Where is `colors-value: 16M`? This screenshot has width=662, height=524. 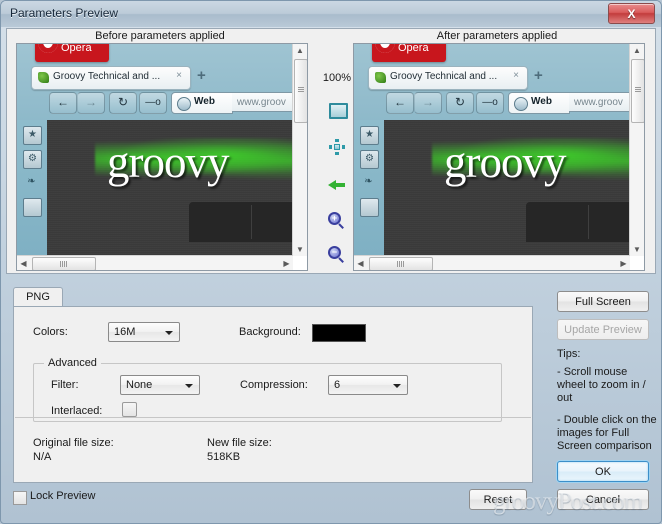 colors-value: 16M is located at coordinates (125, 332).